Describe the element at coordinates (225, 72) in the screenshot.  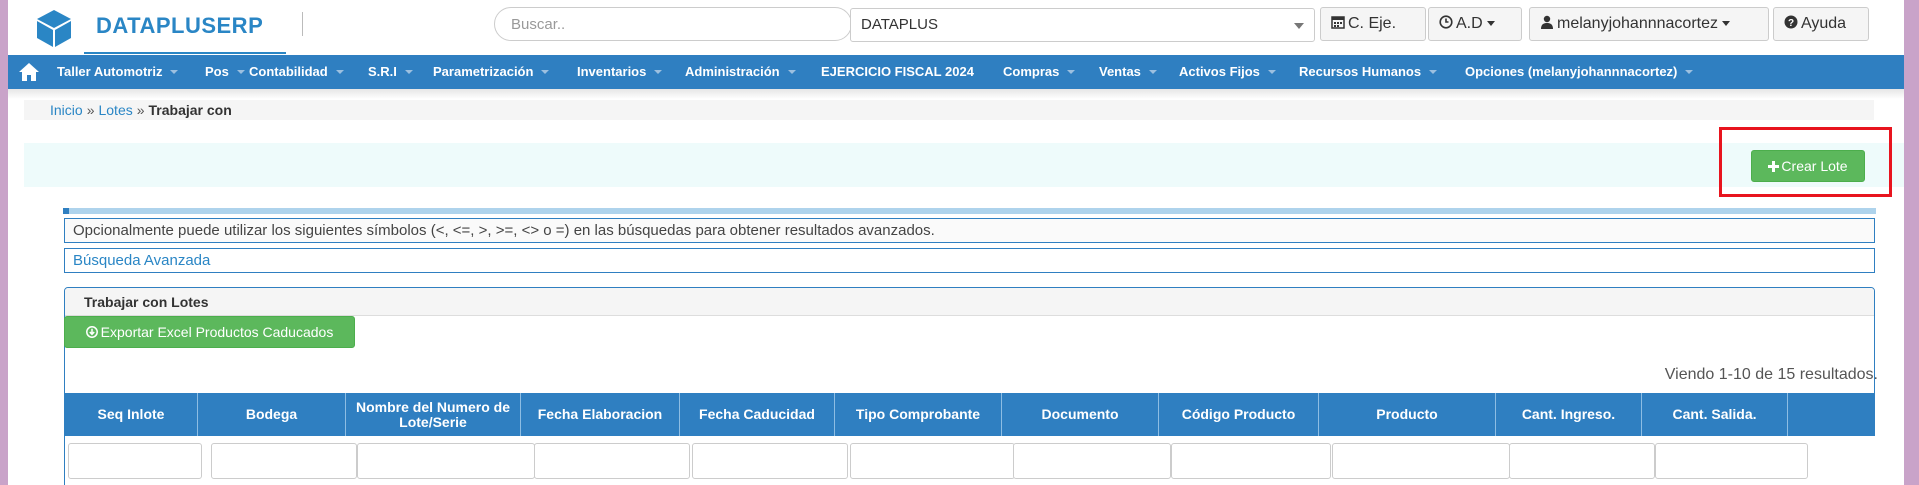
I see `nav-item-pos: Pos` at that location.